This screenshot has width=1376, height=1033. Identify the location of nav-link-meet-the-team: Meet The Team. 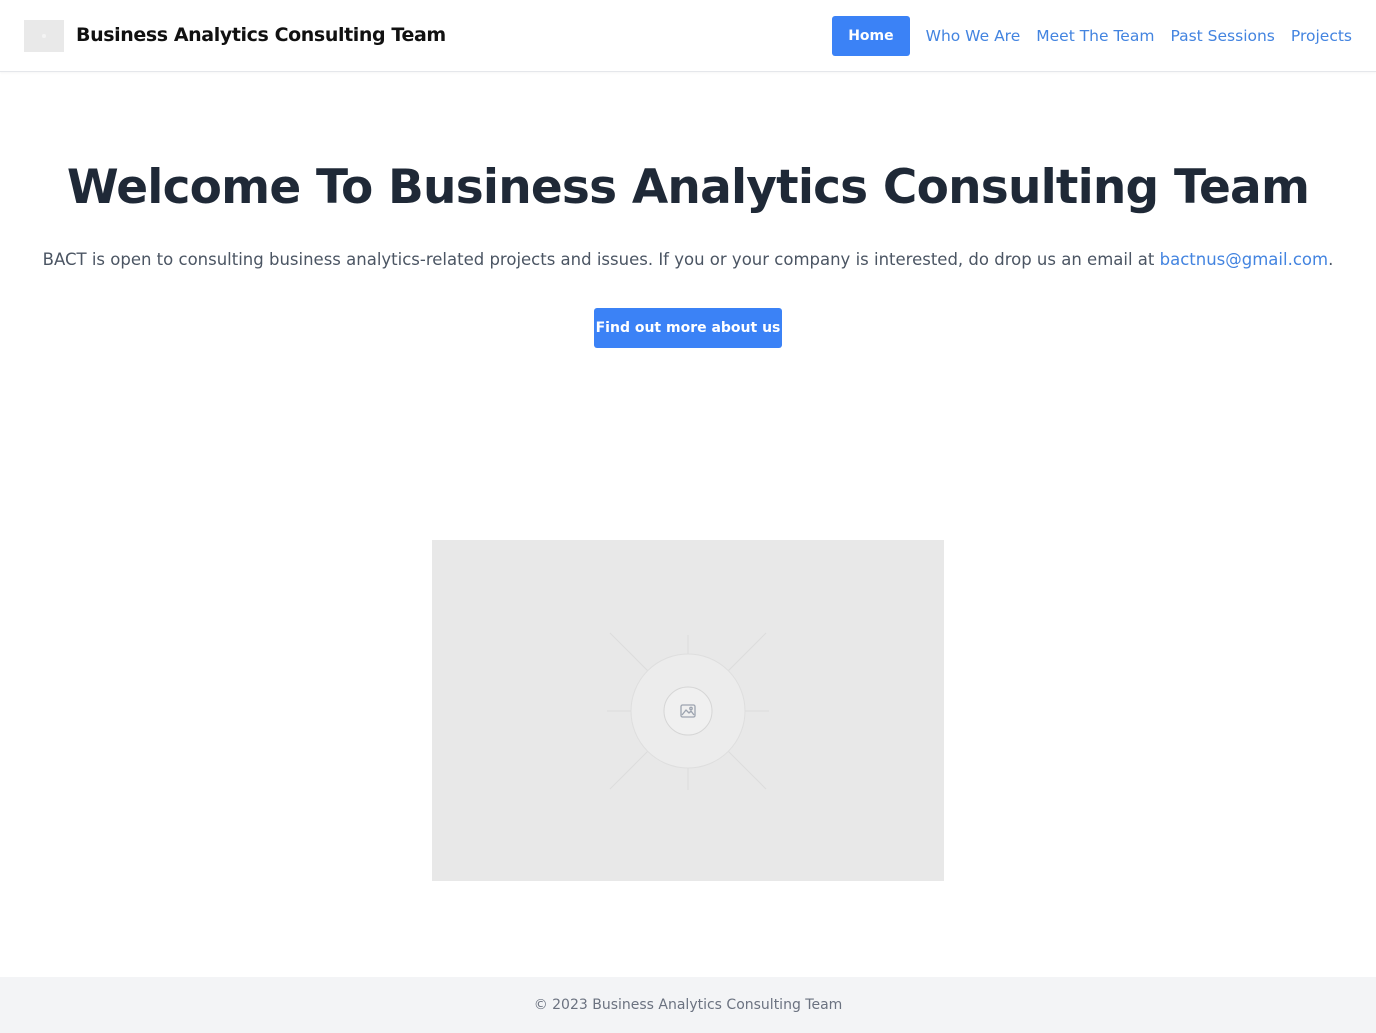
(1095, 36).